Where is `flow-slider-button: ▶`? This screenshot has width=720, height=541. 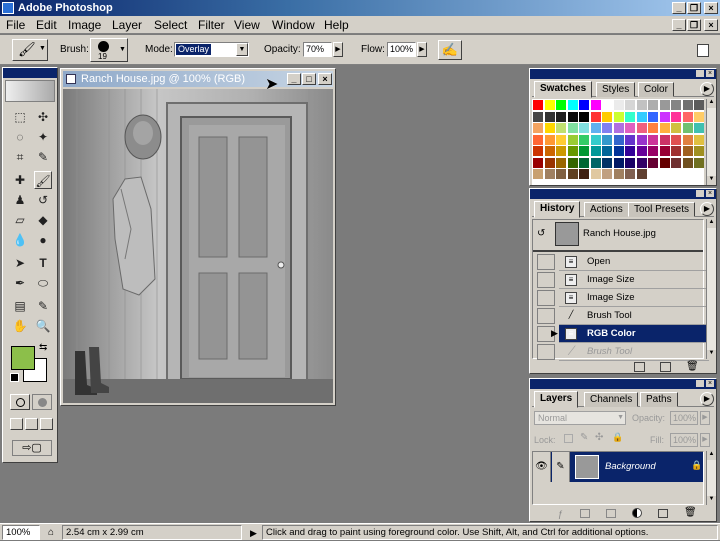 flow-slider-button: ▶ is located at coordinates (422, 49).